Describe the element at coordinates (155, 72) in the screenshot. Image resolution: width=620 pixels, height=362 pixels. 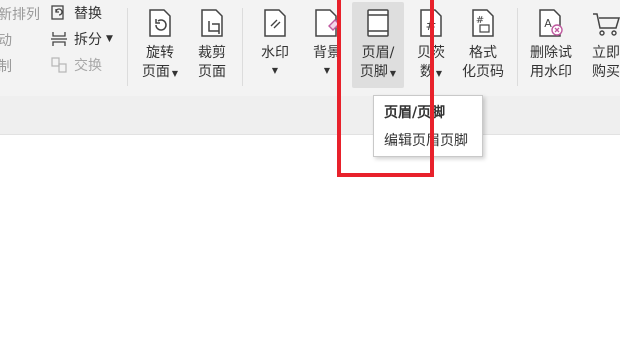
I see `rotate-page-label-2: 页面` at that location.